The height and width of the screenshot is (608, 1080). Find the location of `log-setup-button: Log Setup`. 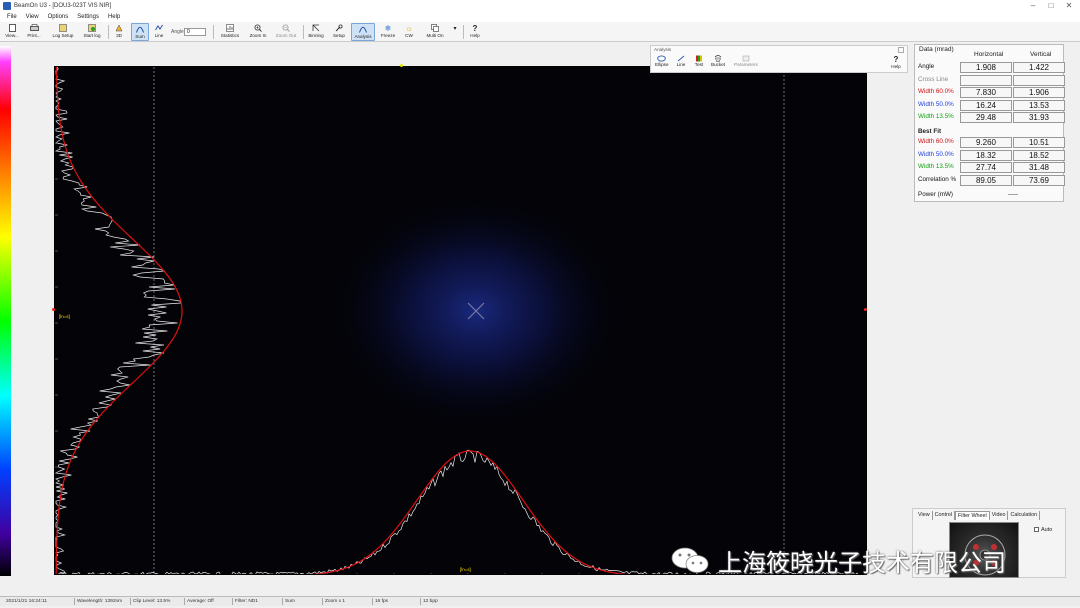

log-setup-button: Log Setup is located at coordinates (63, 32).